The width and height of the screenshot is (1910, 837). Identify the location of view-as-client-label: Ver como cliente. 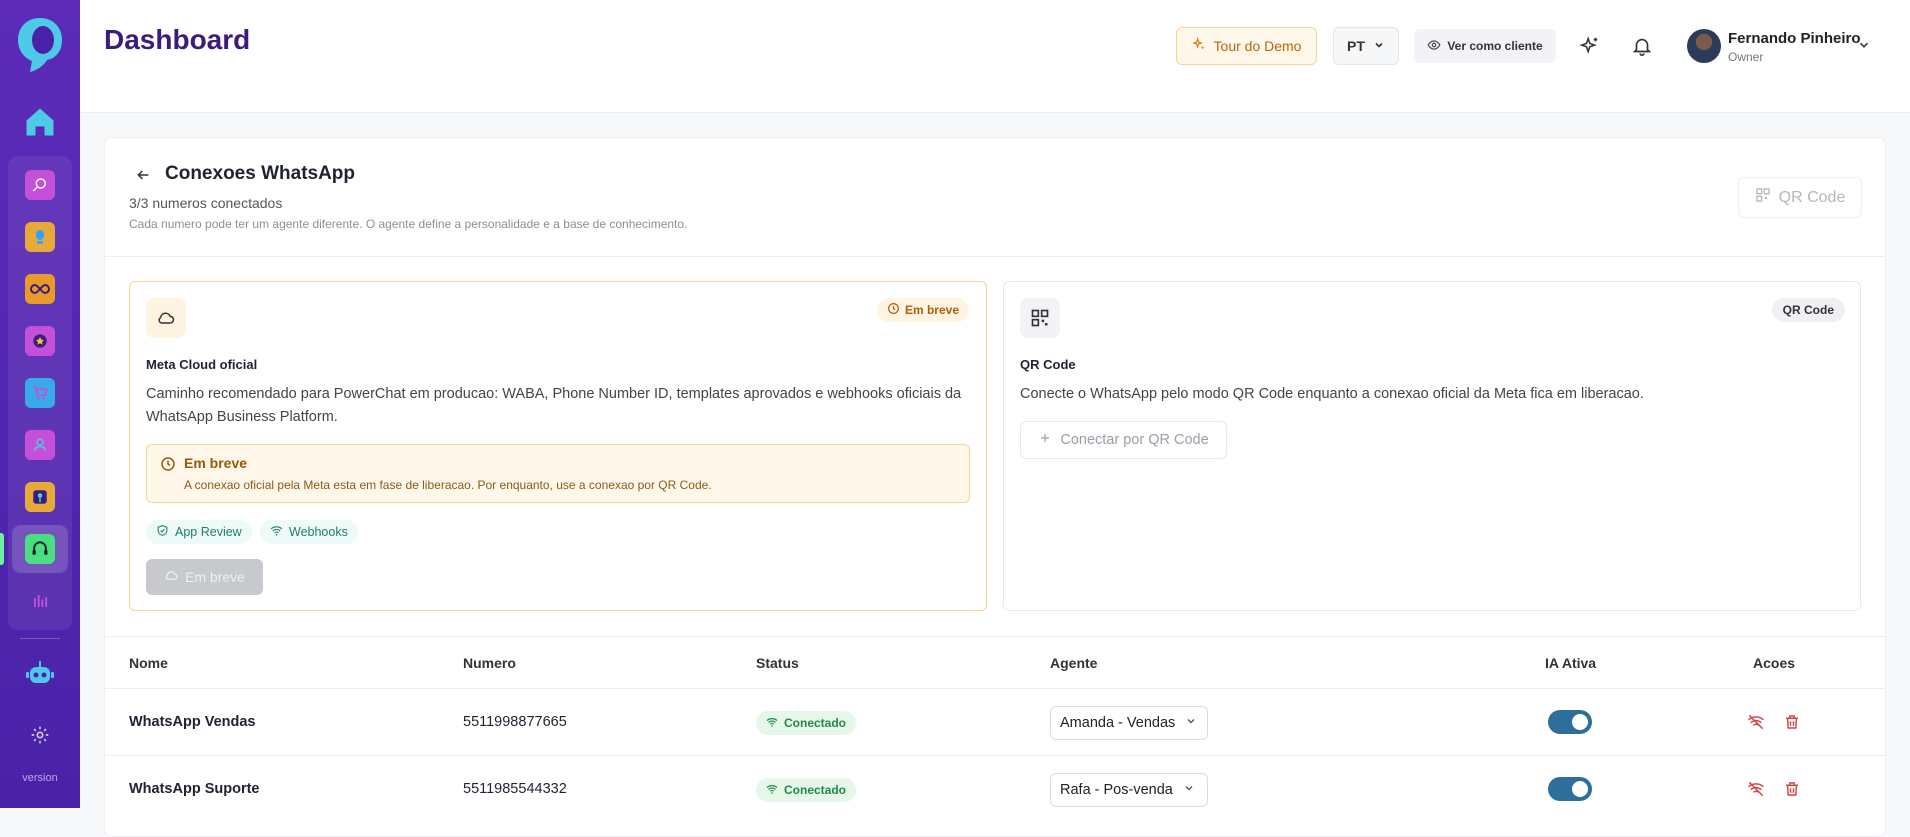
(1495, 46).